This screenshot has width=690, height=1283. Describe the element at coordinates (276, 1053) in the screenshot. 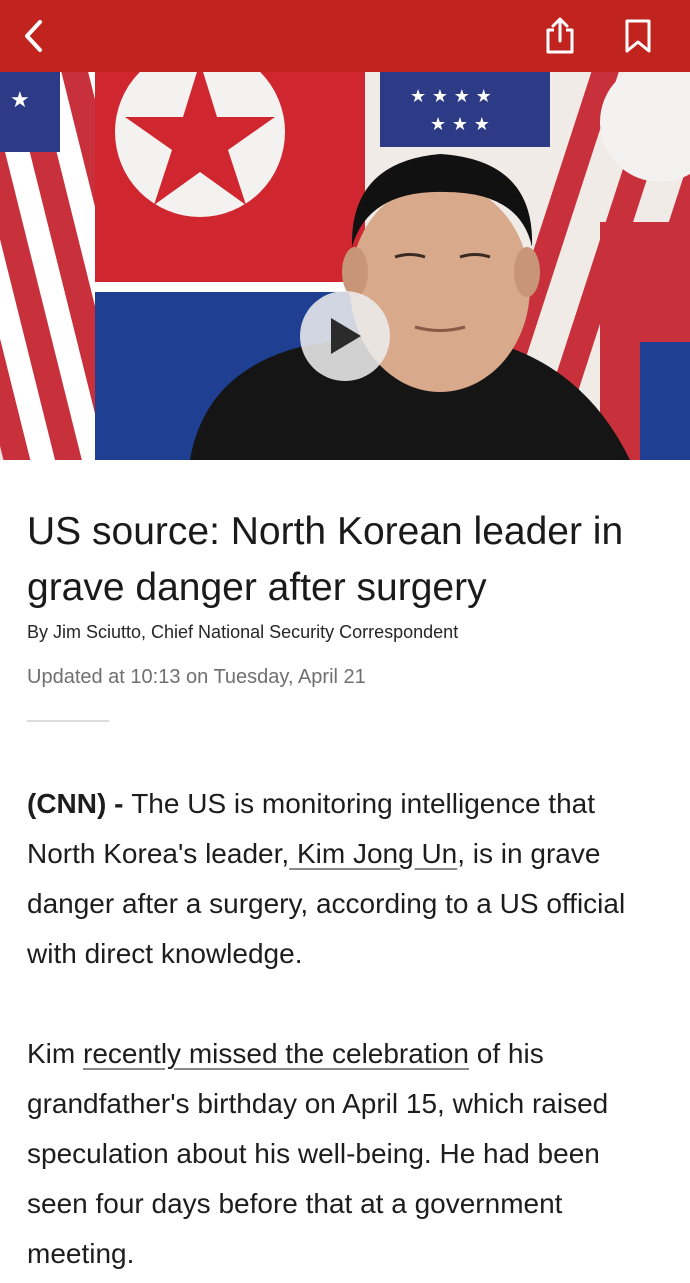

I see `missed-celebration-link: recently missed the celebration` at that location.